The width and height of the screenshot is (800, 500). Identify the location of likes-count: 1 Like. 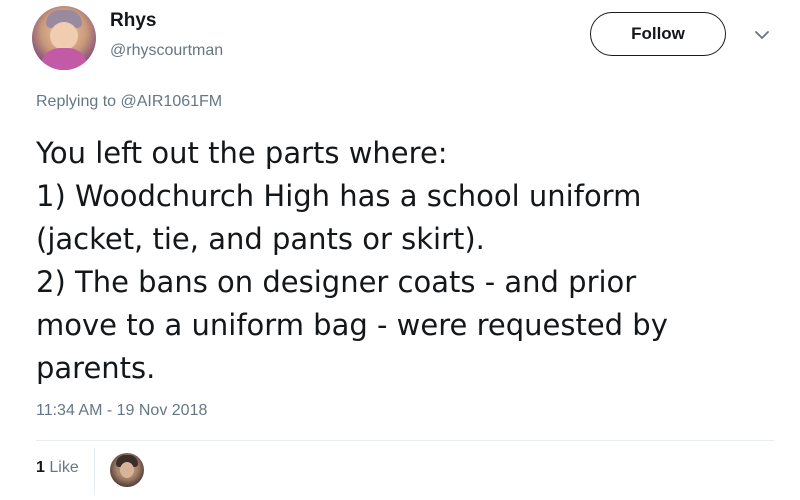
(57, 468).